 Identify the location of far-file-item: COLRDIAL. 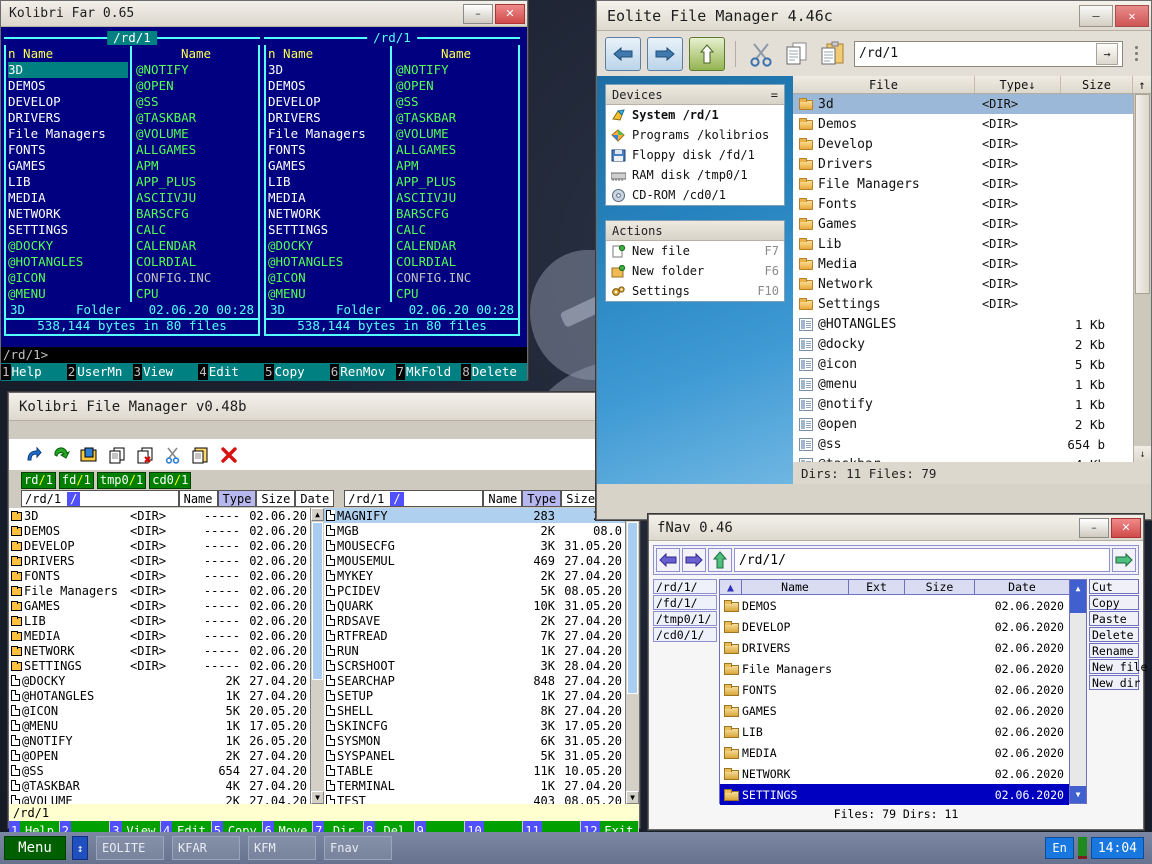
(196, 262).